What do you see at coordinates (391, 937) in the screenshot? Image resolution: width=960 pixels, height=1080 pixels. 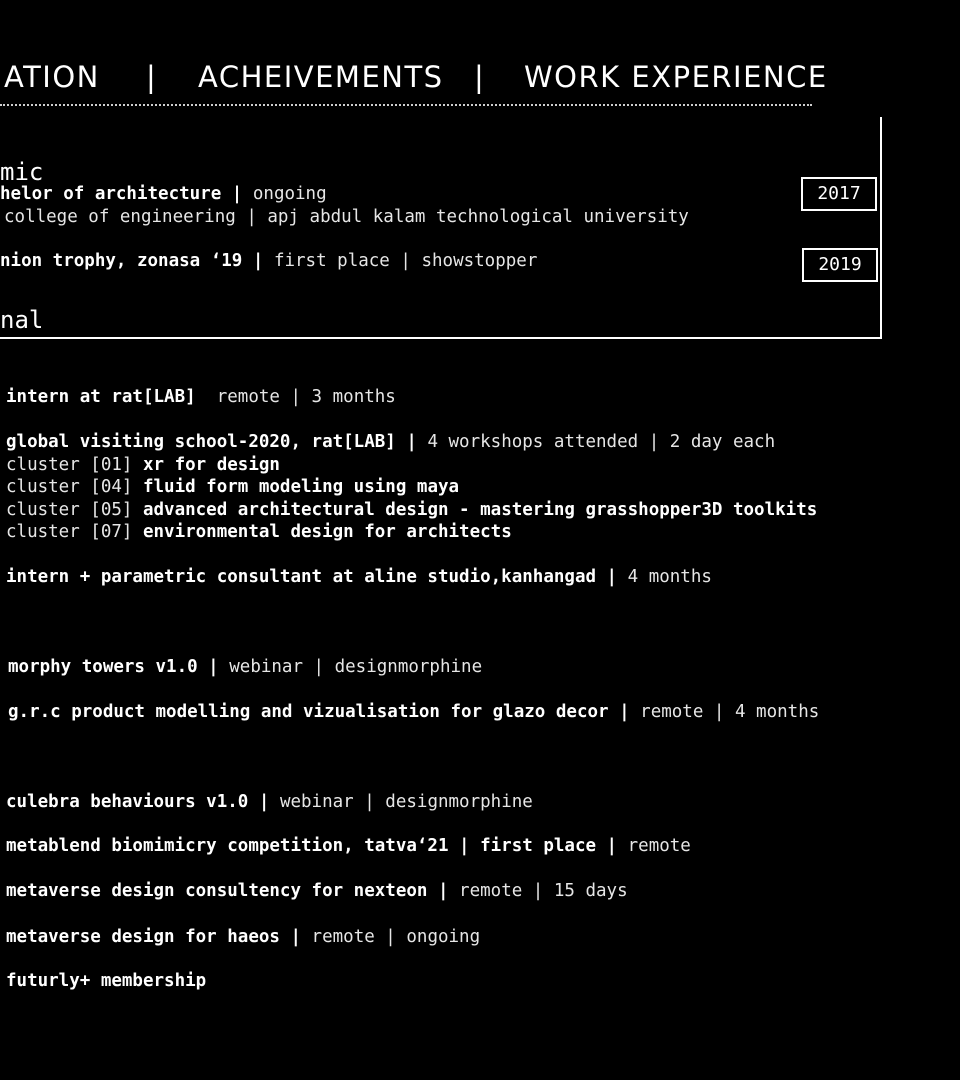 I see `entry-detail: remote | ongoing` at bounding box center [391, 937].